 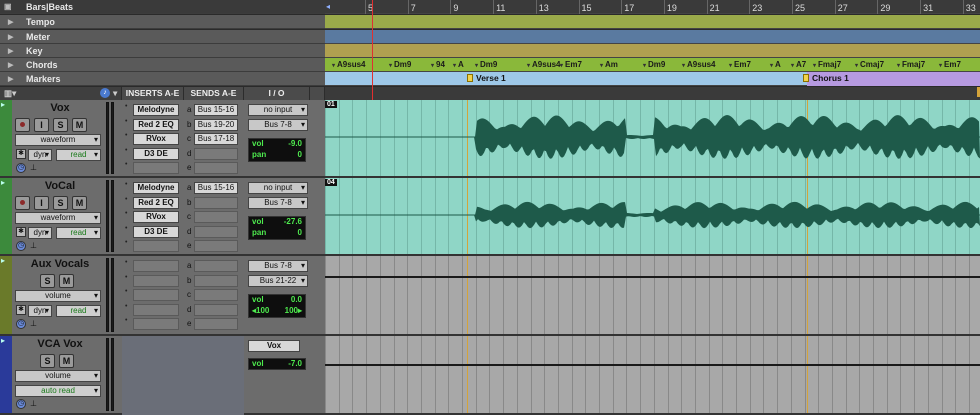 I want to click on send-slot-b, so click(x=216, y=202).